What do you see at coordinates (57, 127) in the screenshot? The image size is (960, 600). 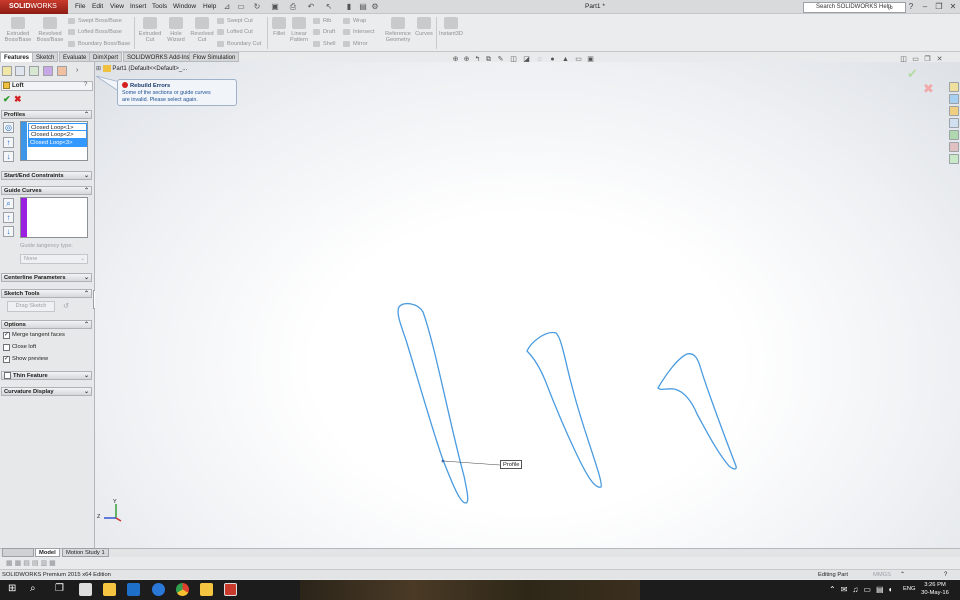 I see `profile-item: Closed Loop<1>` at bounding box center [57, 127].